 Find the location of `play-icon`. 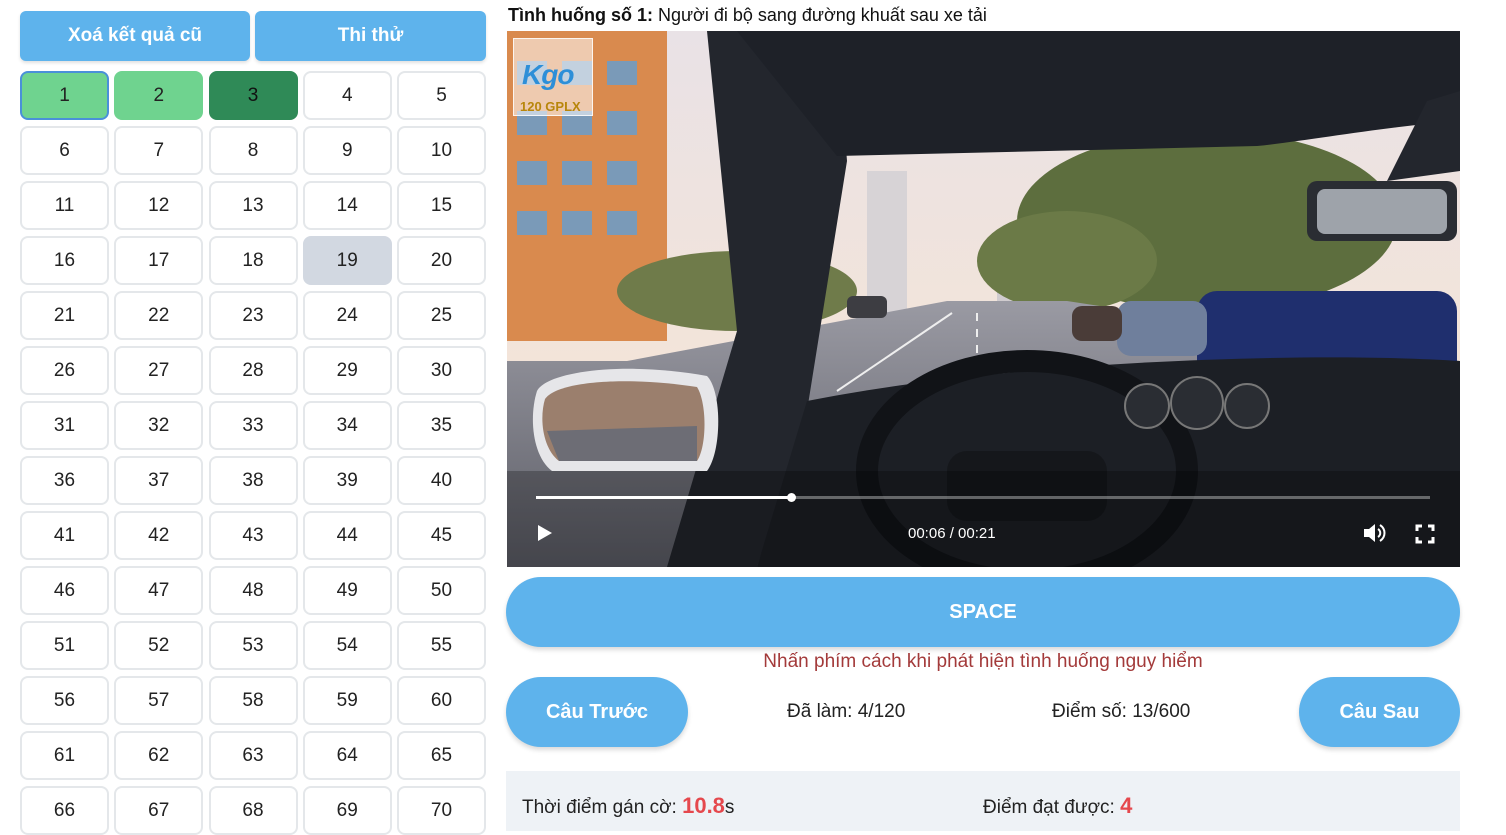

play-icon is located at coordinates (545, 533).